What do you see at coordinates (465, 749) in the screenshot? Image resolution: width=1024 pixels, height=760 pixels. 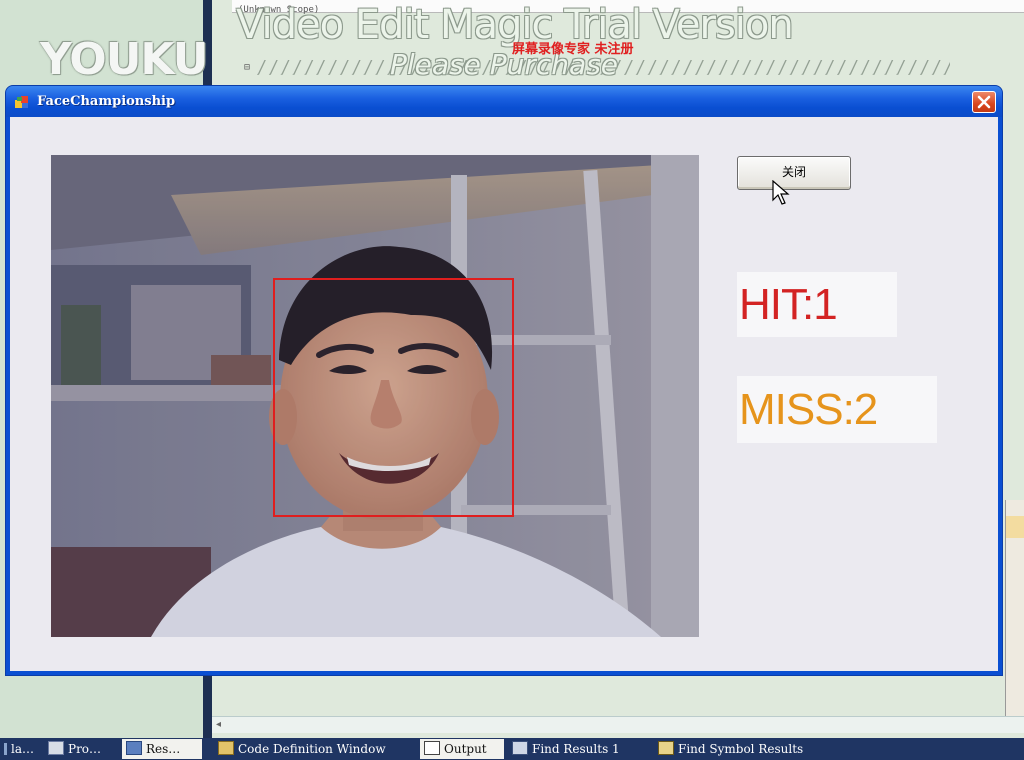 I see `tab-label: Output` at bounding box center [465, 749].